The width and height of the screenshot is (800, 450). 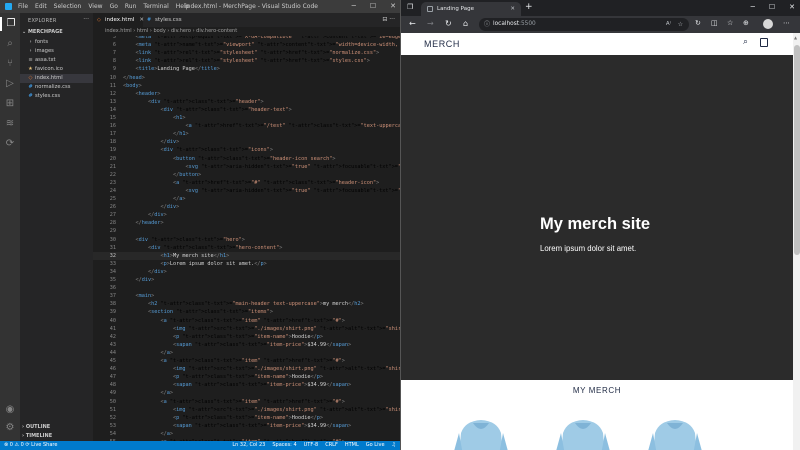 I want to click on code-line: 25 </a>, so click(x=246, y=199).